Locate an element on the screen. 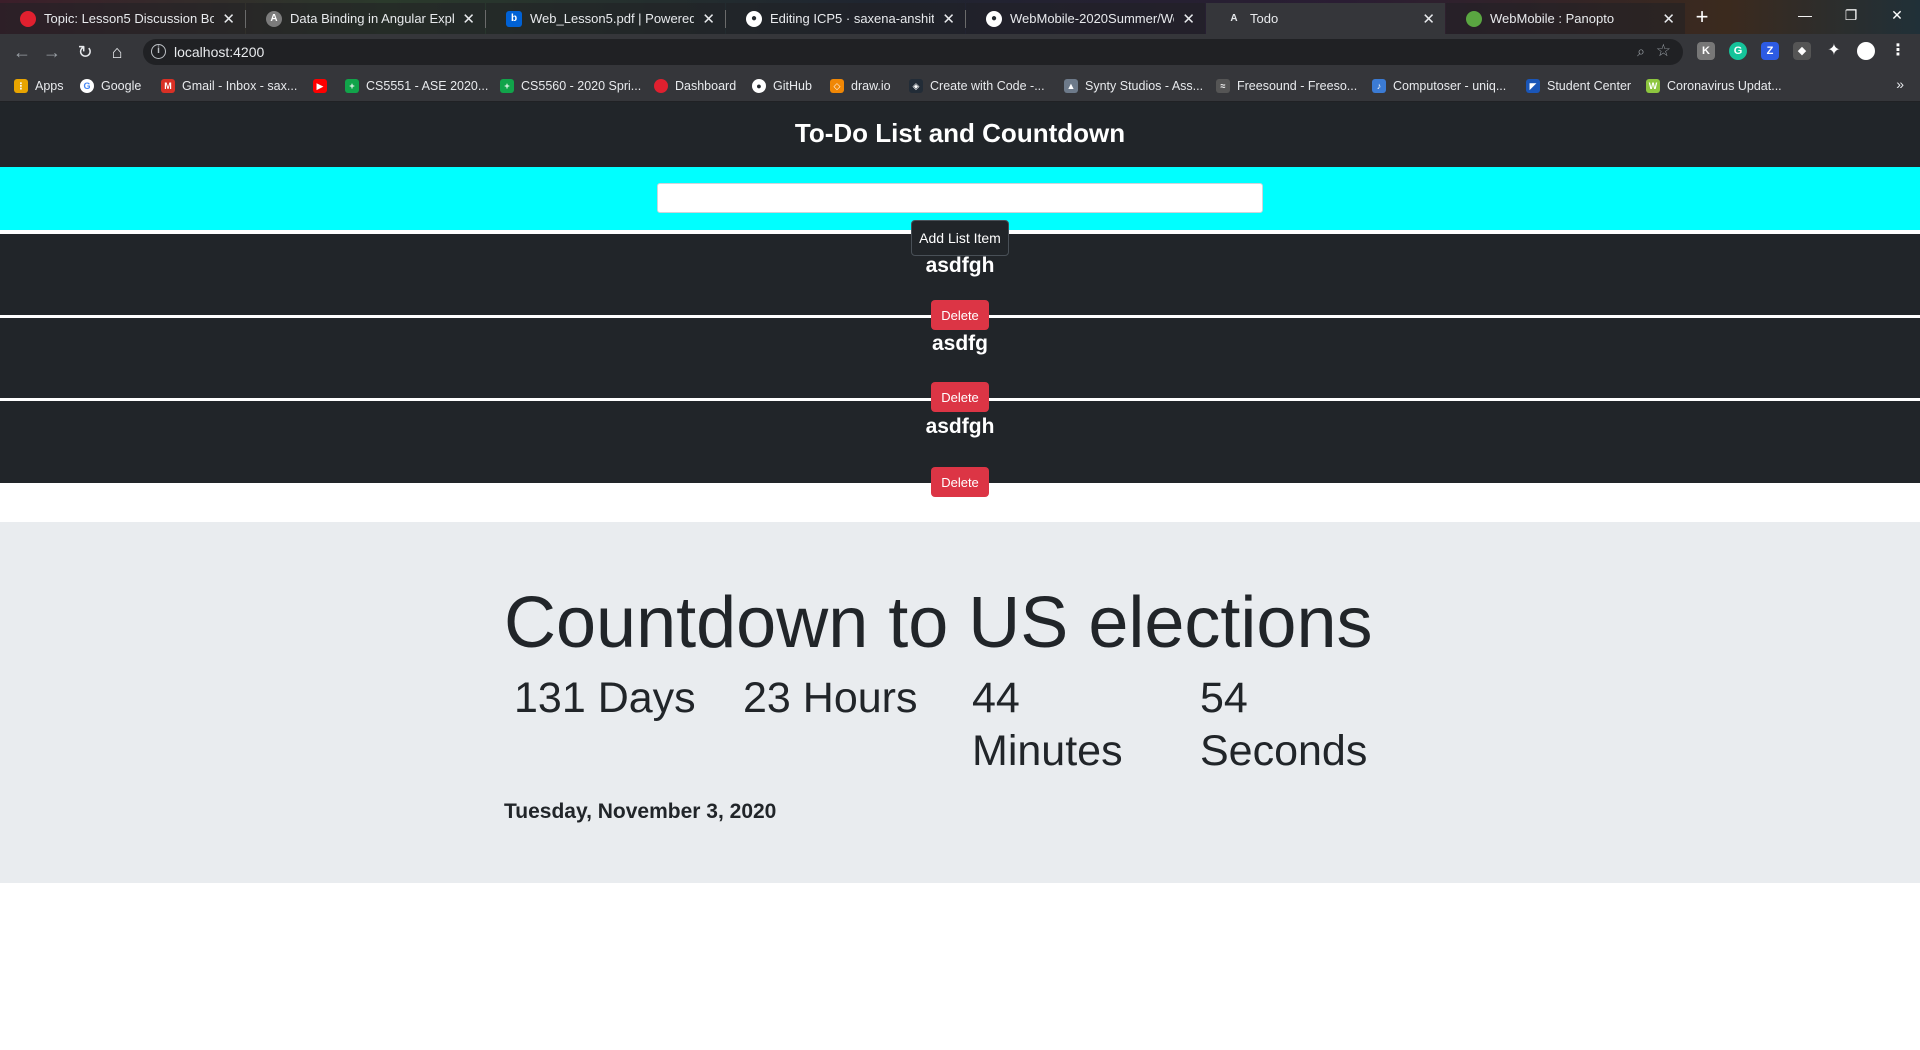 This screenshot has height=1050, width=1920. bookmark-star-icon: ☆ is located at coordinates (1663, 51).